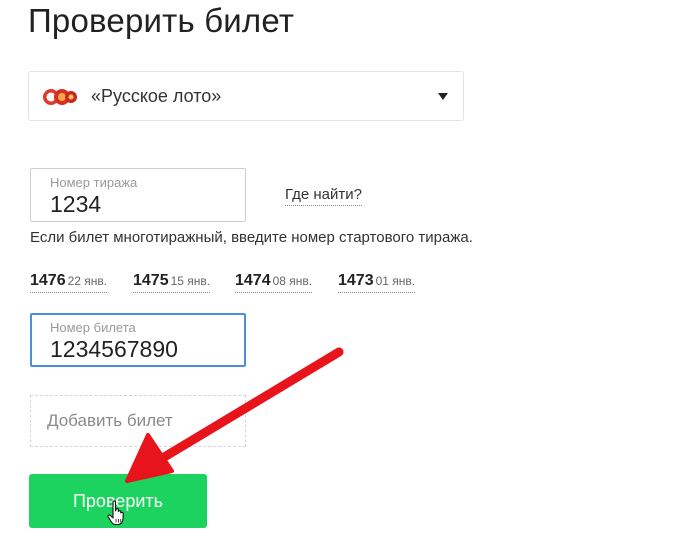 Image resolution: width=700 pixels, height=540 pixels. I want to click on draw-number-label: Номер тиража, so click(94, 182).